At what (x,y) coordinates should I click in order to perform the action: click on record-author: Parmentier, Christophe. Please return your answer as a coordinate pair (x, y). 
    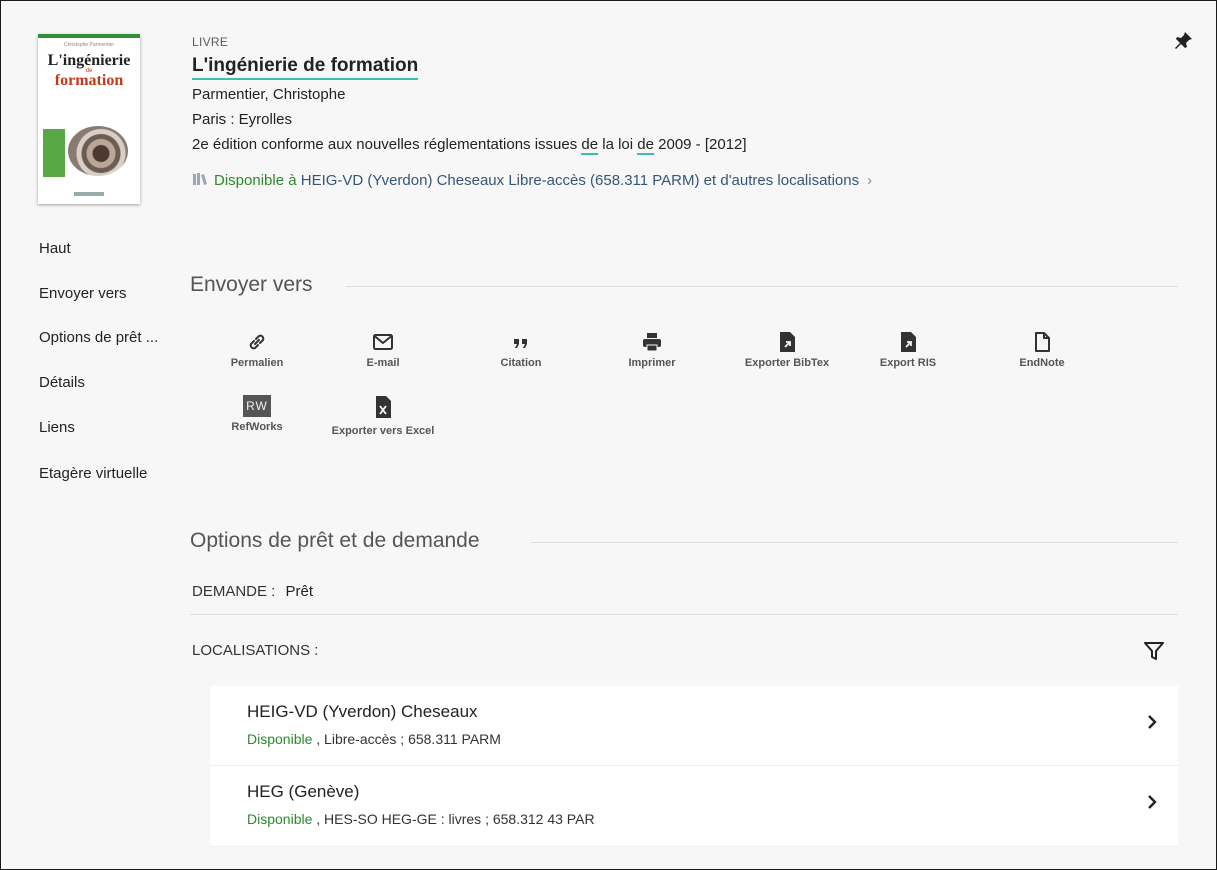
    Looking at the image, I should click on (268, 94).